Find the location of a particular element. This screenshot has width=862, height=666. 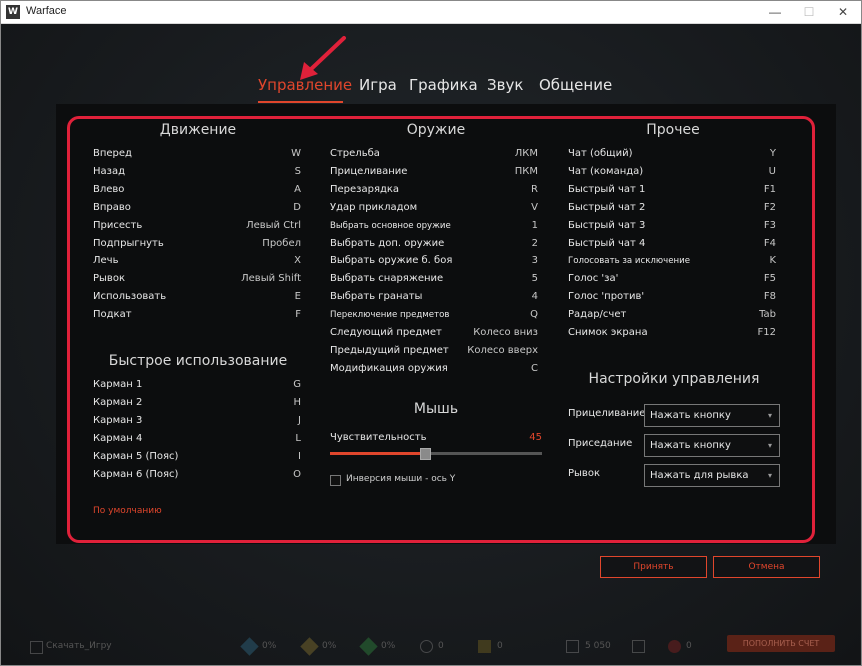

keybind-key: E is located at coordinates (298, 297).